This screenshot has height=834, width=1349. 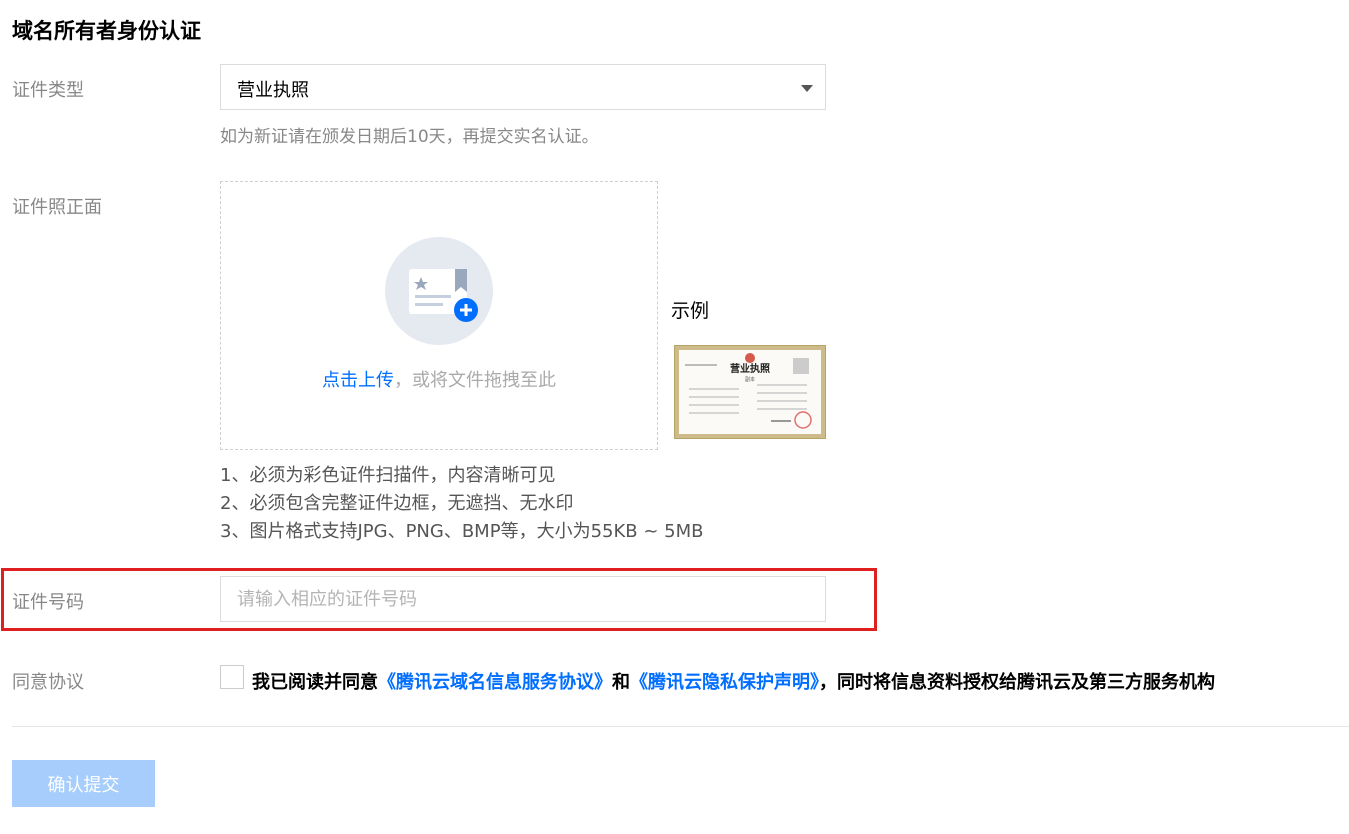 I want to click on upload-dropzone: 点击上传，或将文件拖拽至此, so click(x=439, y=315).